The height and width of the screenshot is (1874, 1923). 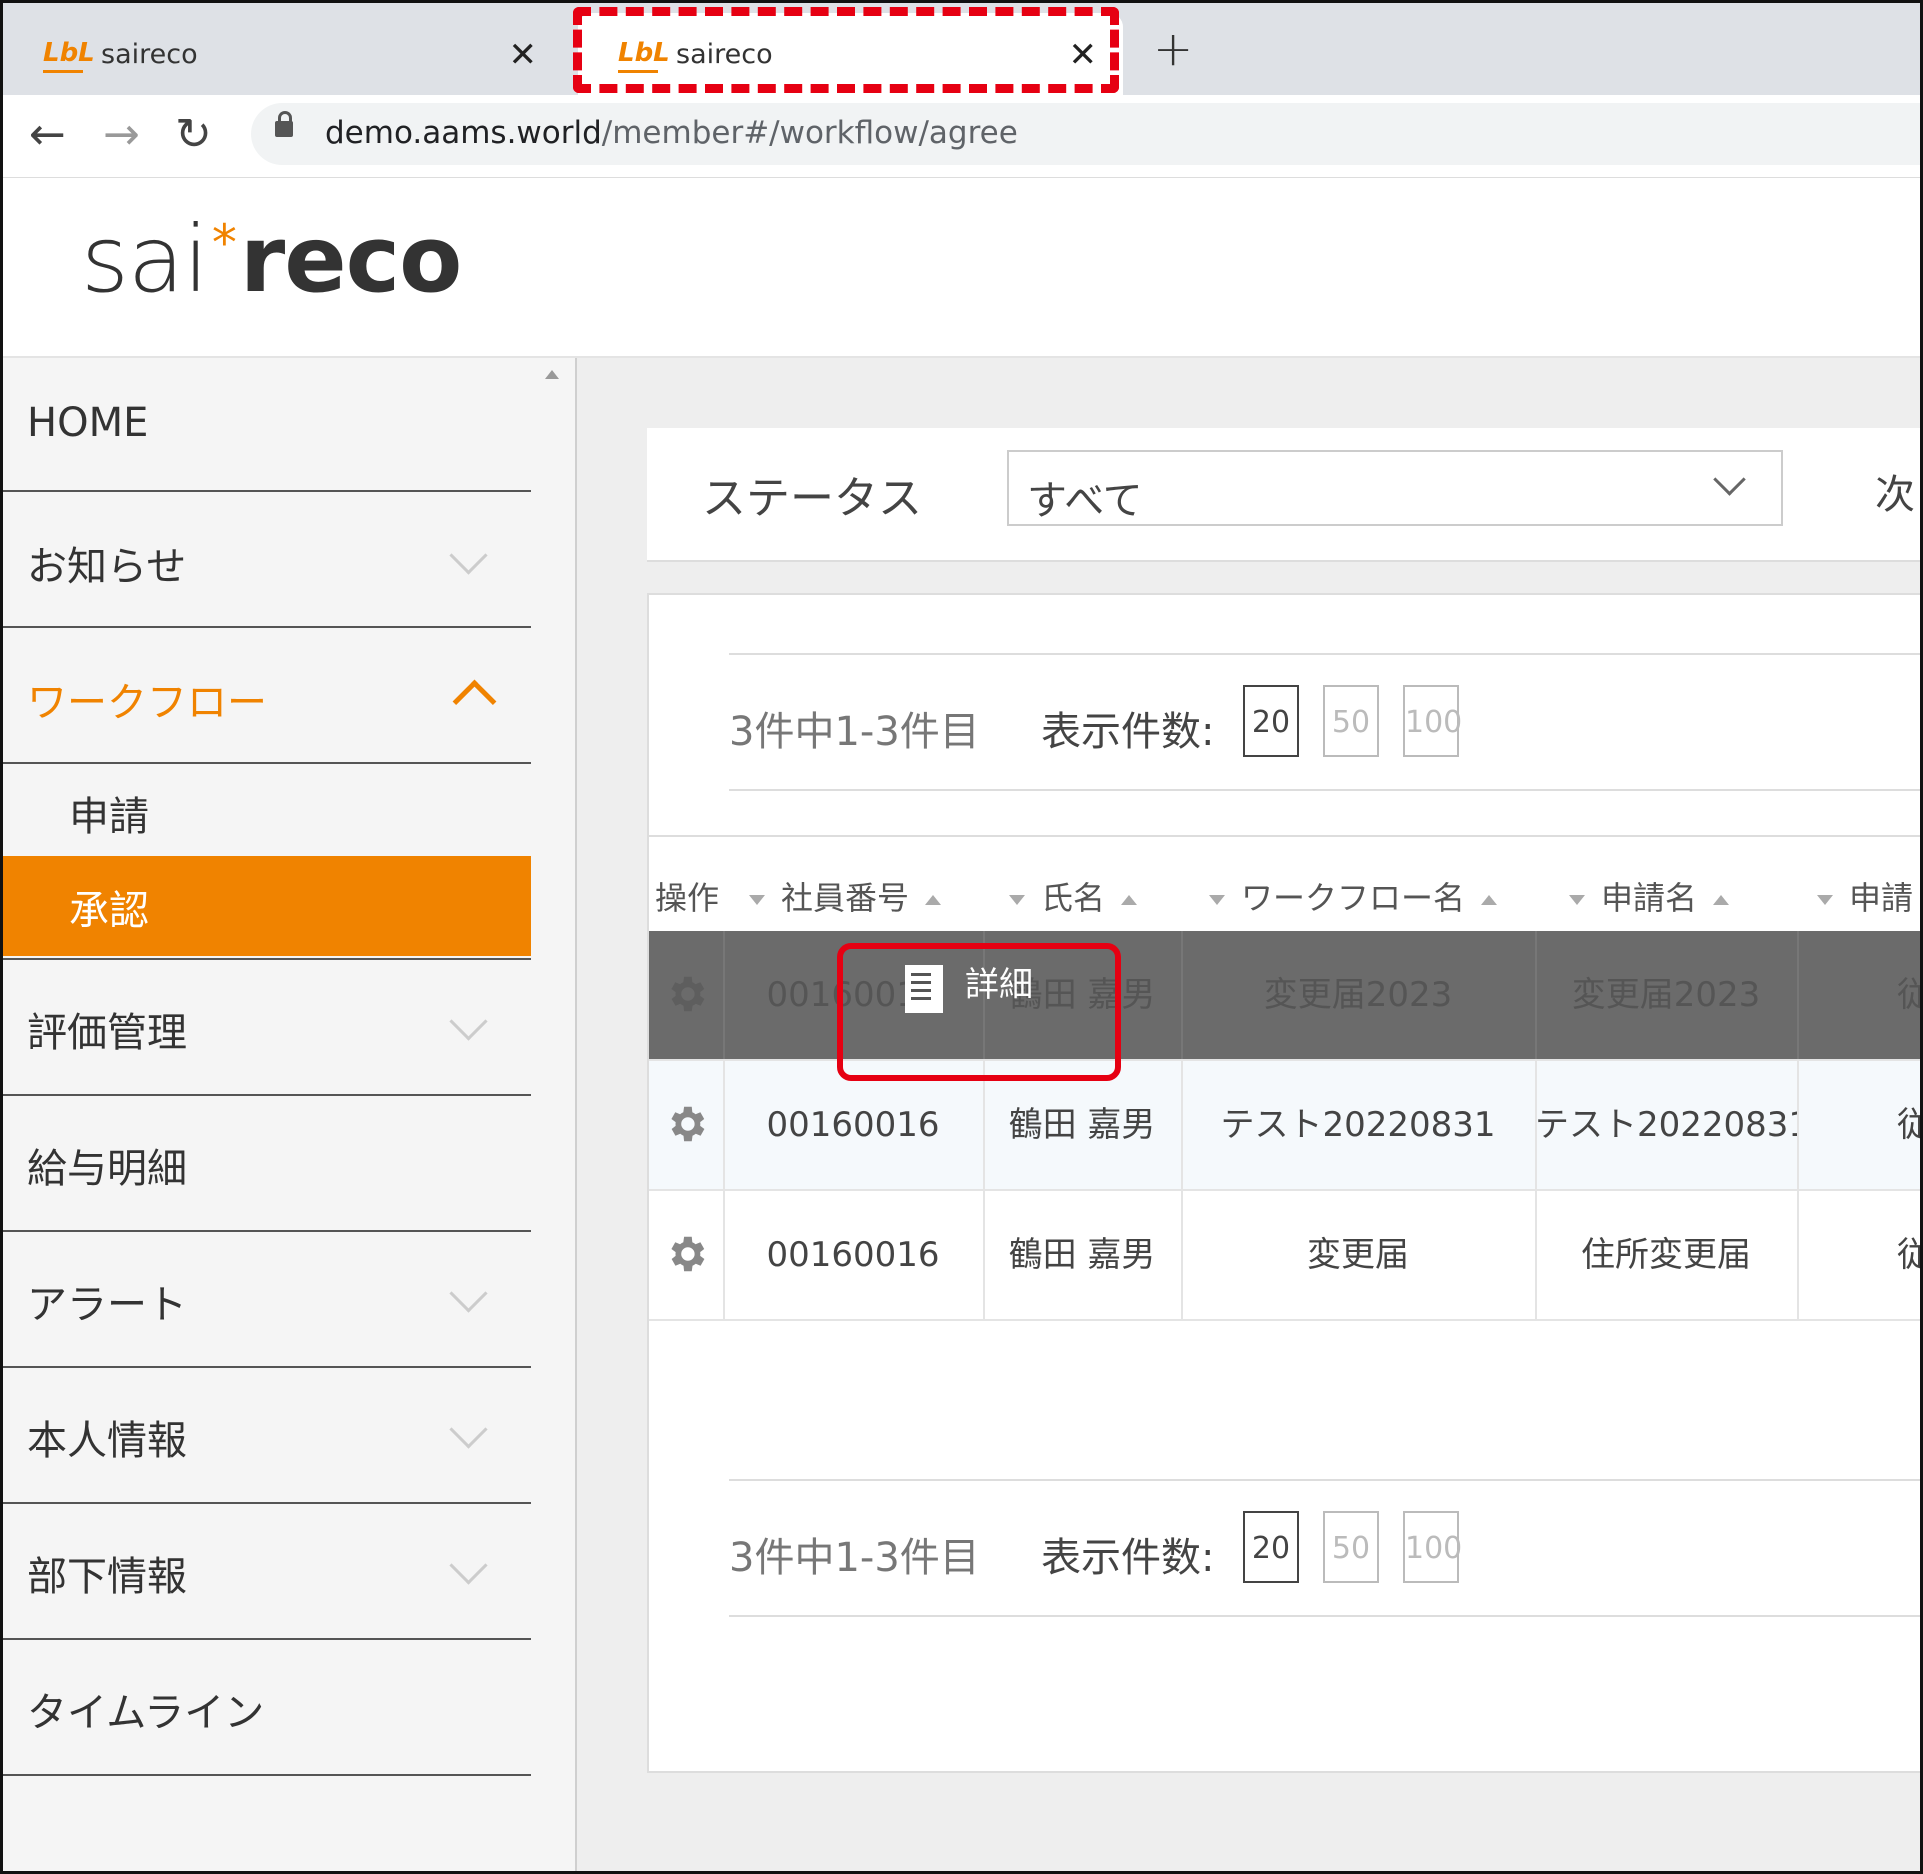 What do you see at coordinates (1649, 896) in the screenshot?
I see `column-header-app-name: 申請名` at bounding box center [1649, 896].